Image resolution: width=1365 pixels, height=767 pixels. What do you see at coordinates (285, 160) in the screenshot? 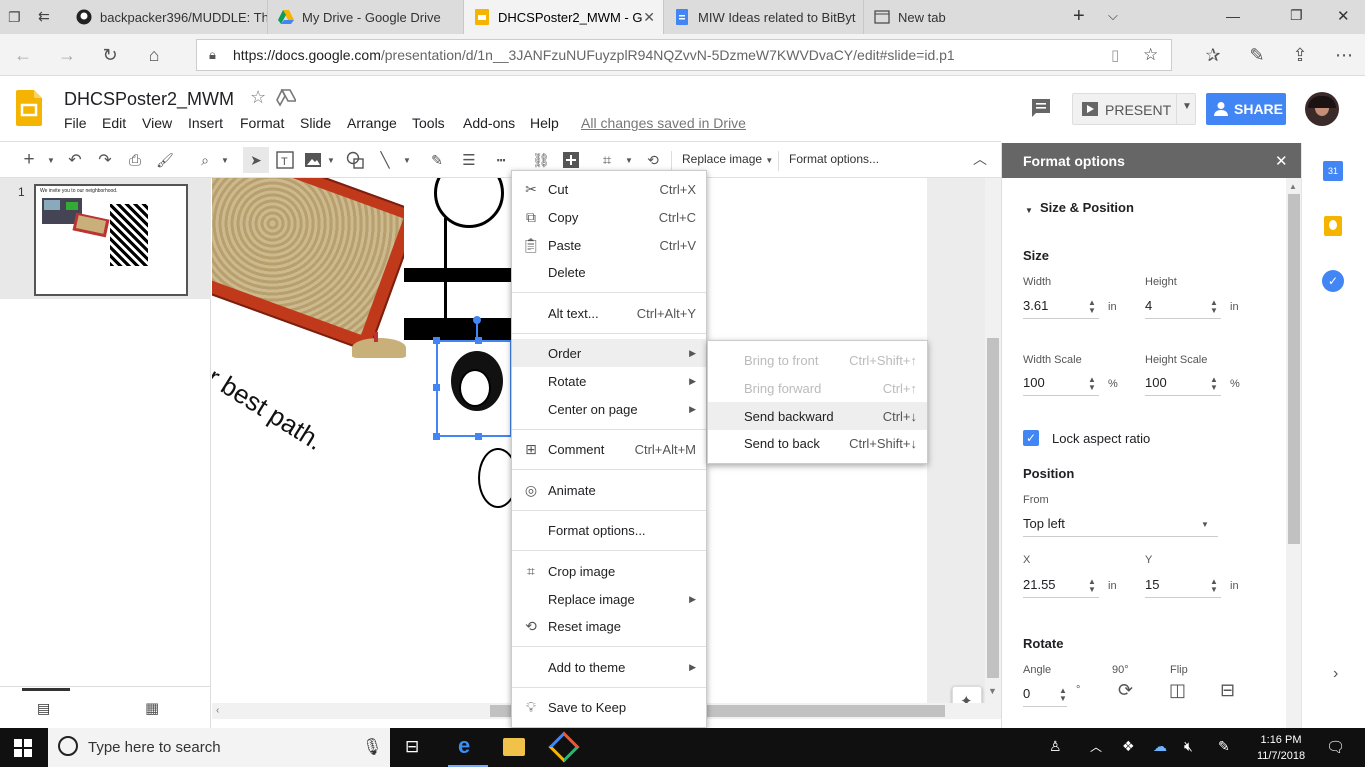
I see `text-box-icon: T` at bounding box center [285, 160].